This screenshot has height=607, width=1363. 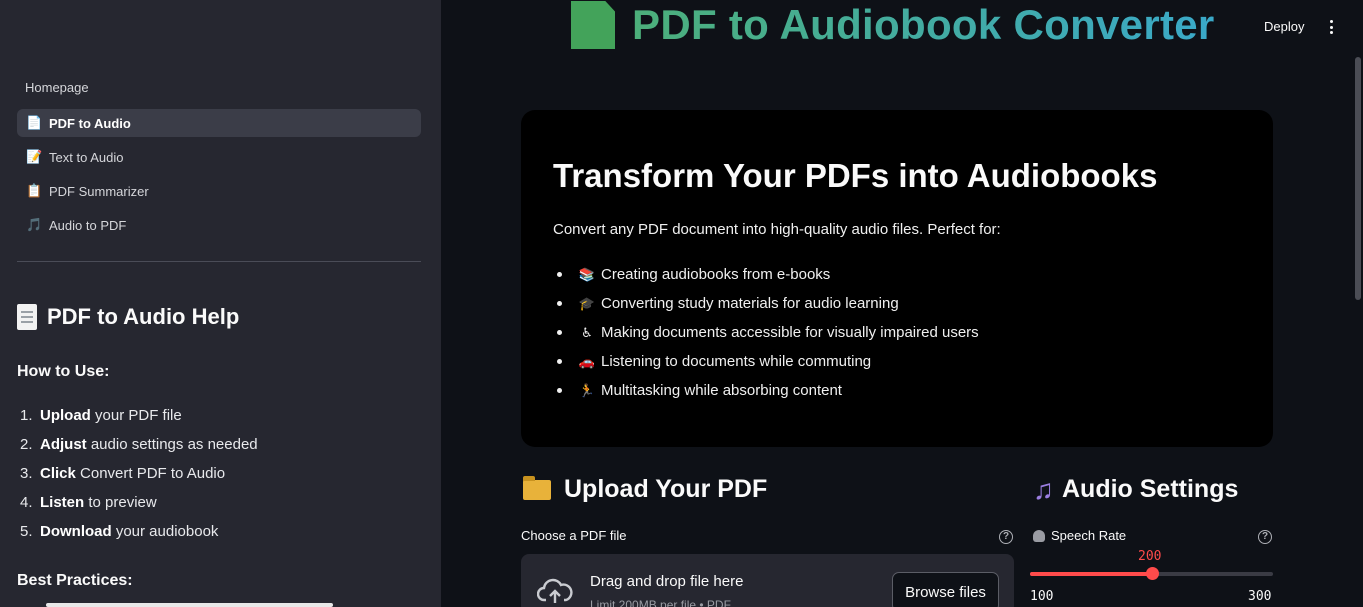 I want to click on dropzone-instruction: Drag and drop file here, so click(x=667, y=581).